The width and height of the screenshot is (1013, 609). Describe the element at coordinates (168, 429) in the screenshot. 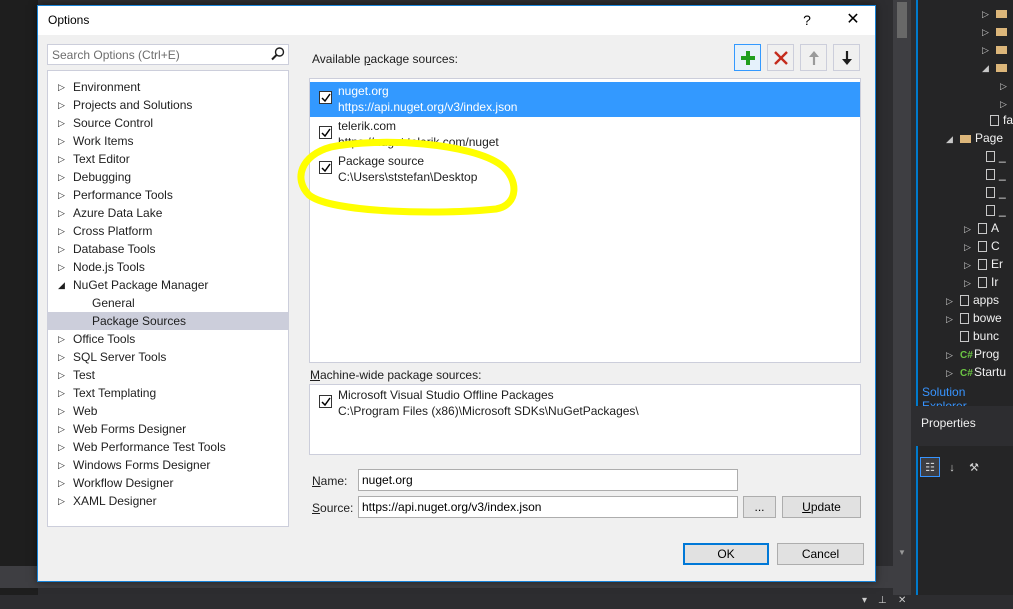

I see `tree-item: ▷ Web Forms Designer` at that location.